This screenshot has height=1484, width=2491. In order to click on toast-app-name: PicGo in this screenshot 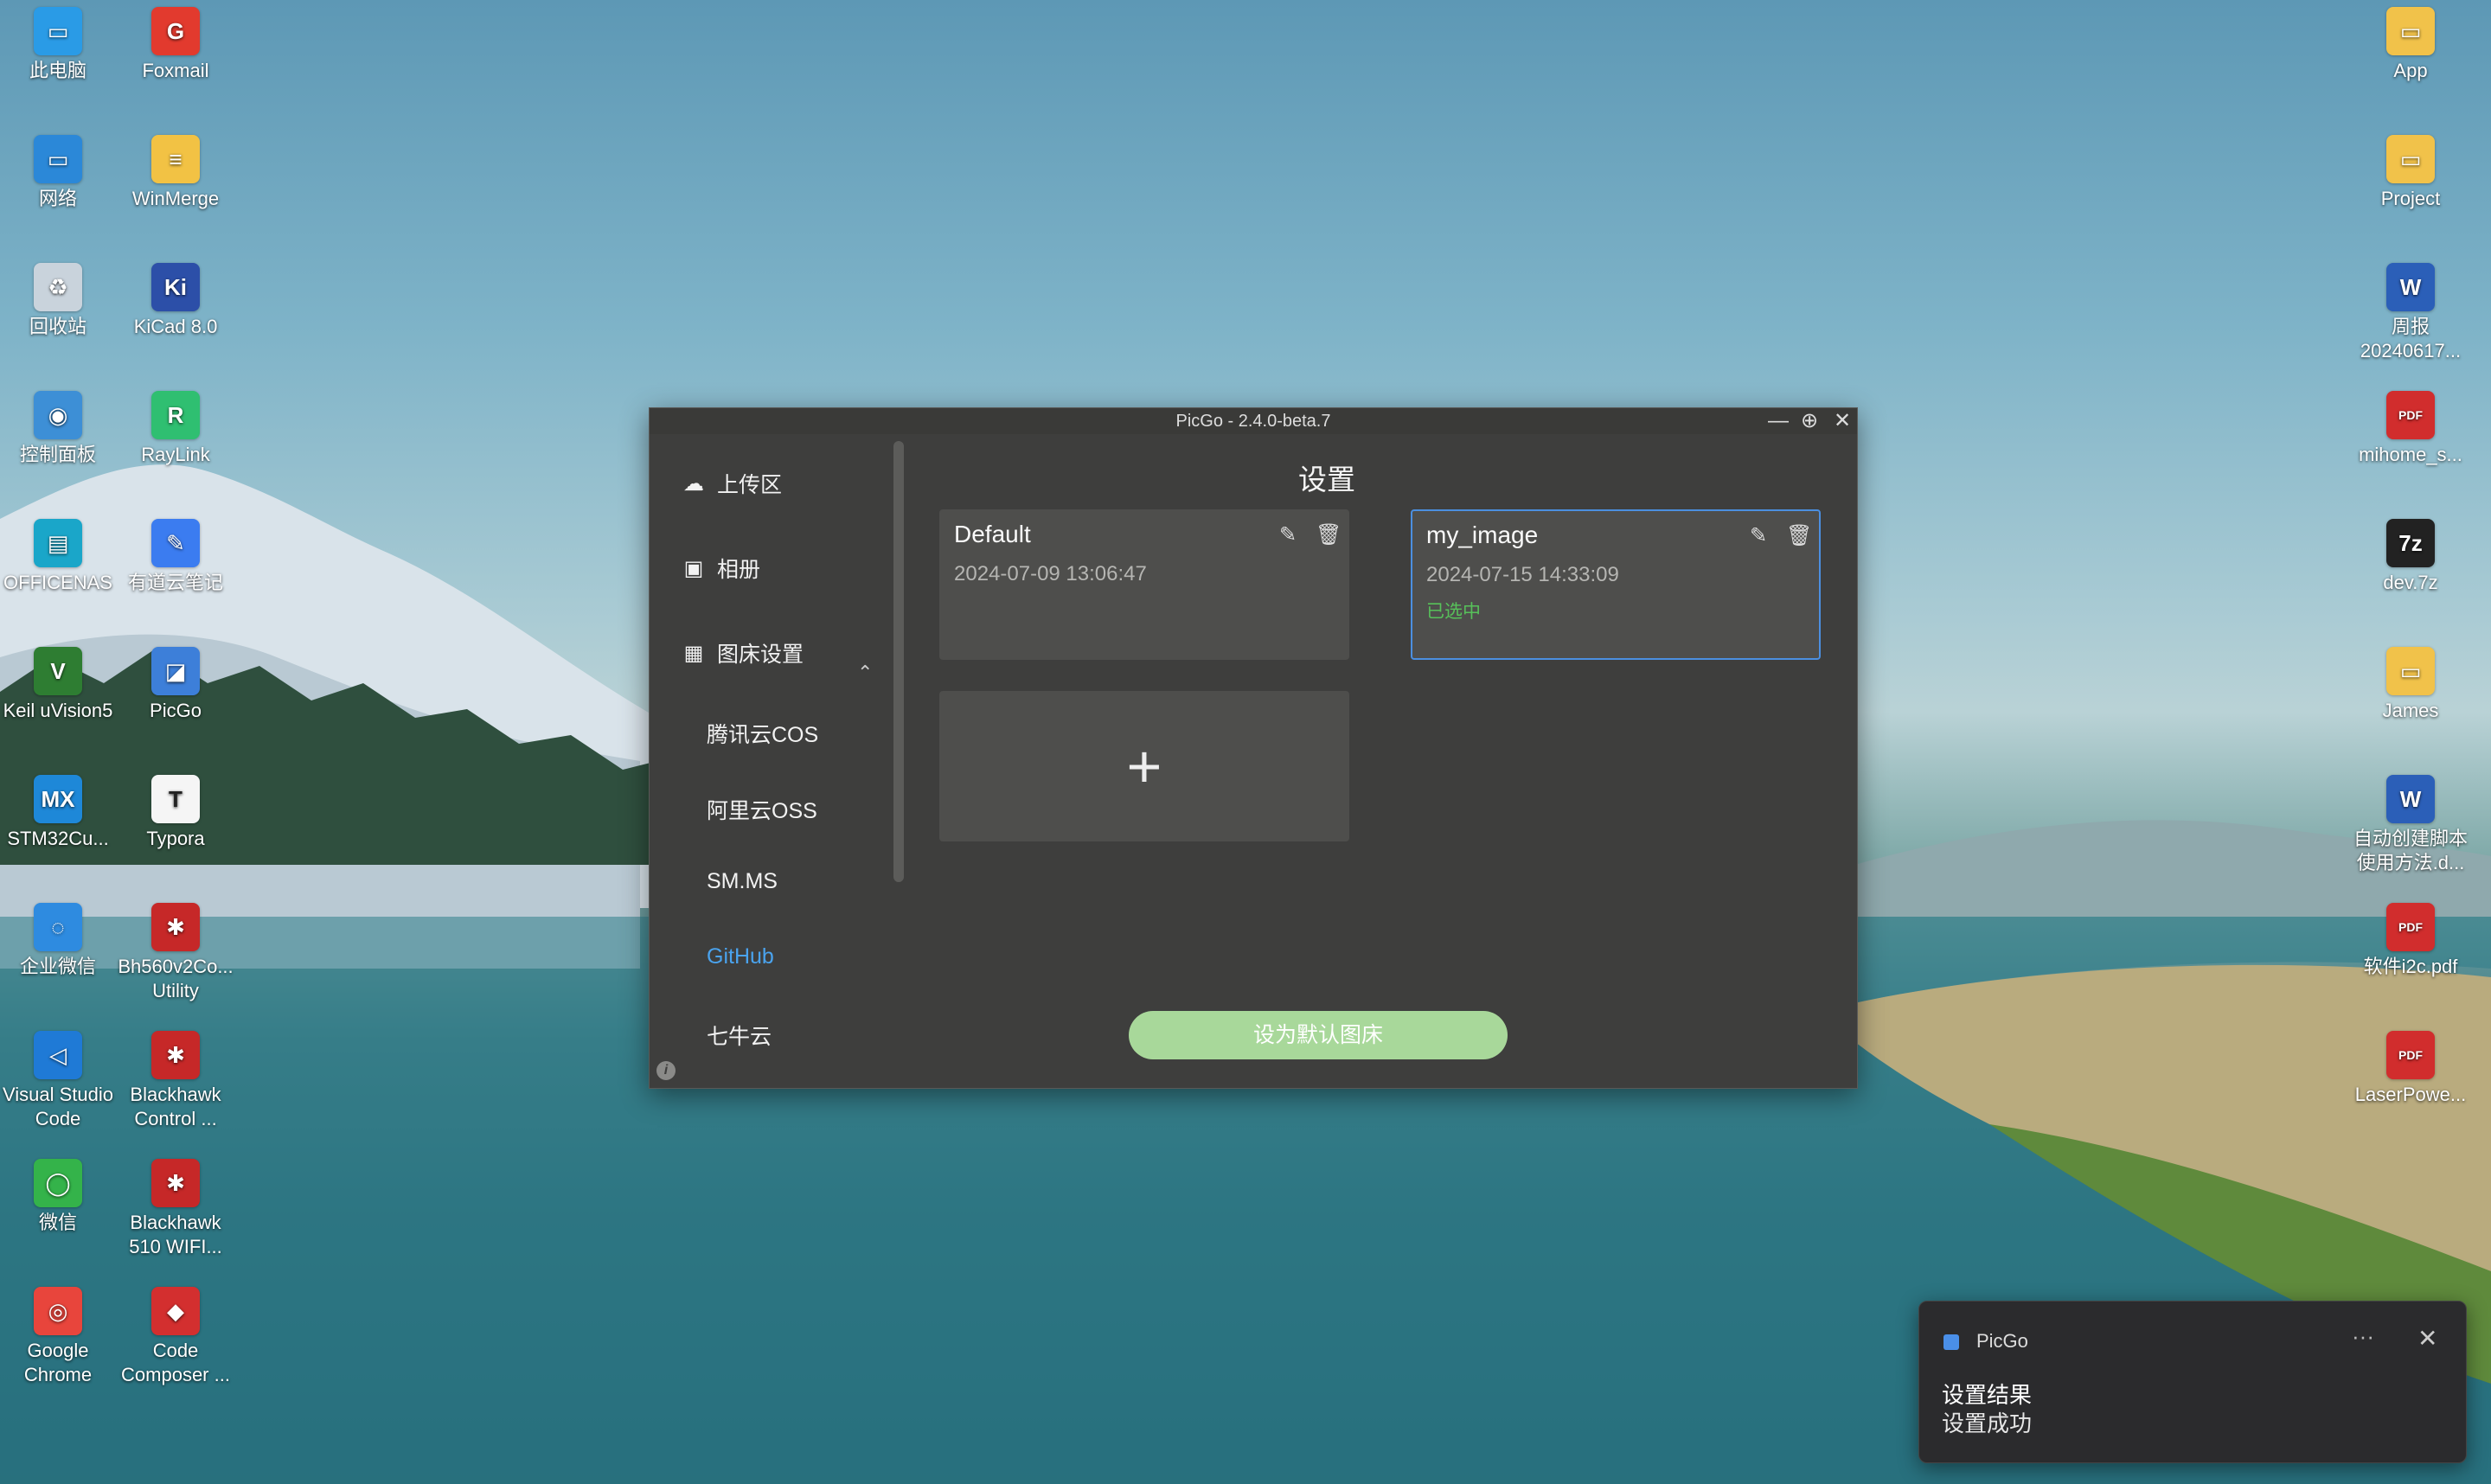, I will do `click(2002, 1341)`.